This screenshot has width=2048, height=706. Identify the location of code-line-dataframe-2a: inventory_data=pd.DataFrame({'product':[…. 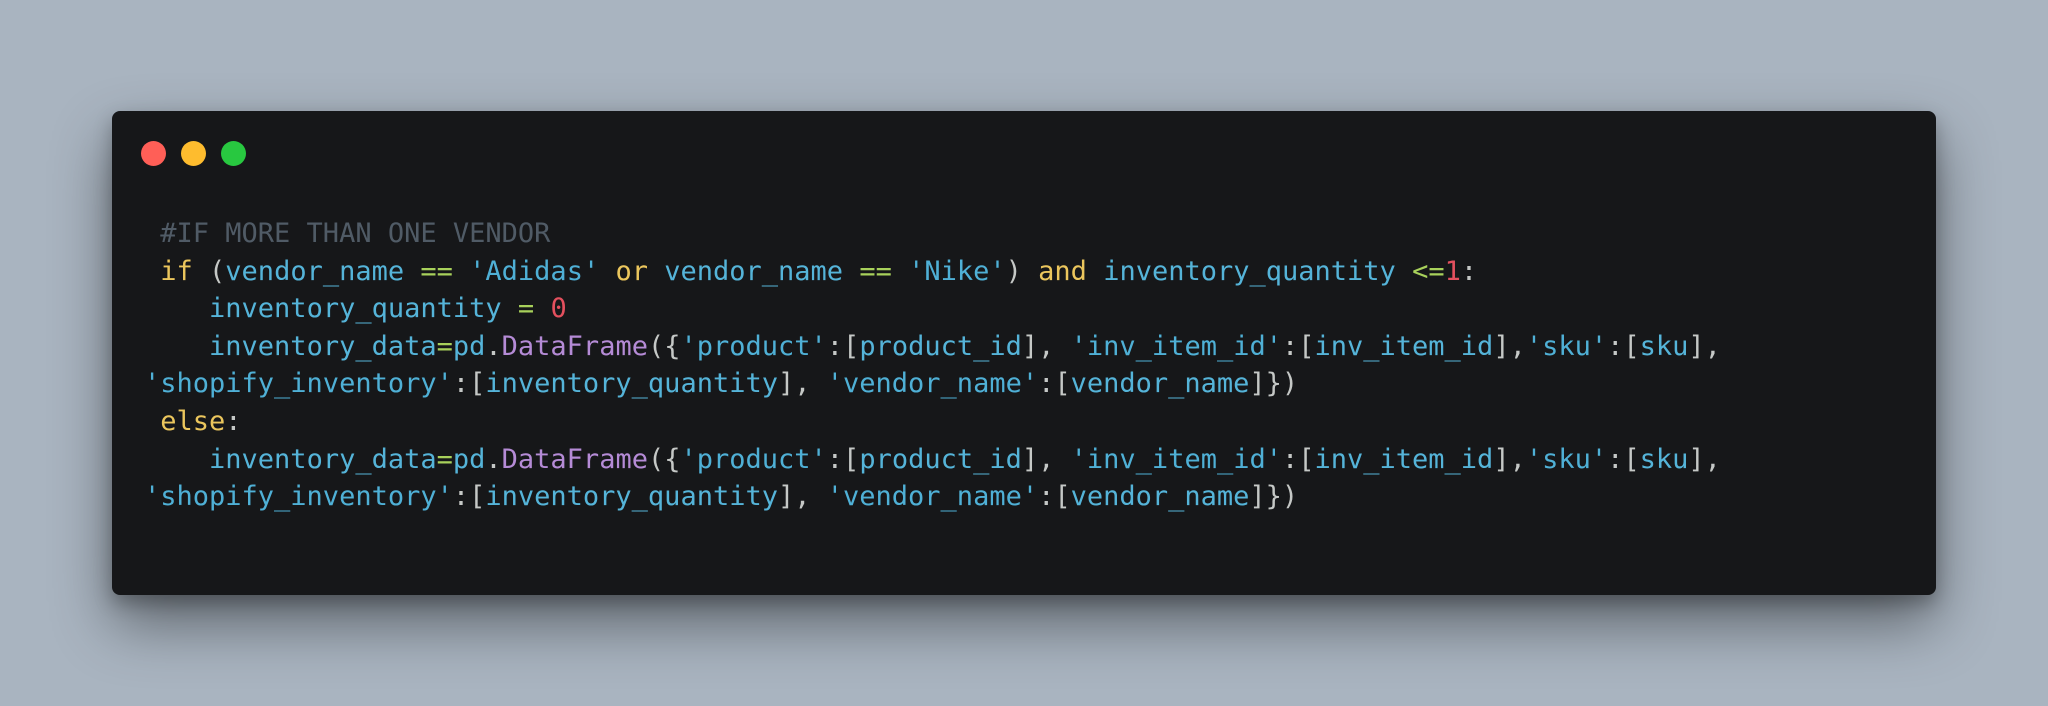
(932, 460).